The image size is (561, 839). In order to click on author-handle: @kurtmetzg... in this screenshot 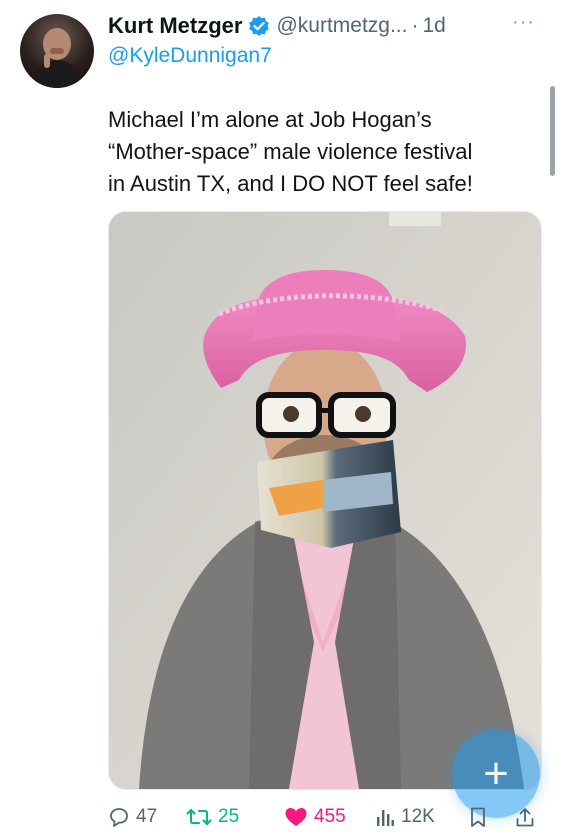, I will do `click(341, 26)`.